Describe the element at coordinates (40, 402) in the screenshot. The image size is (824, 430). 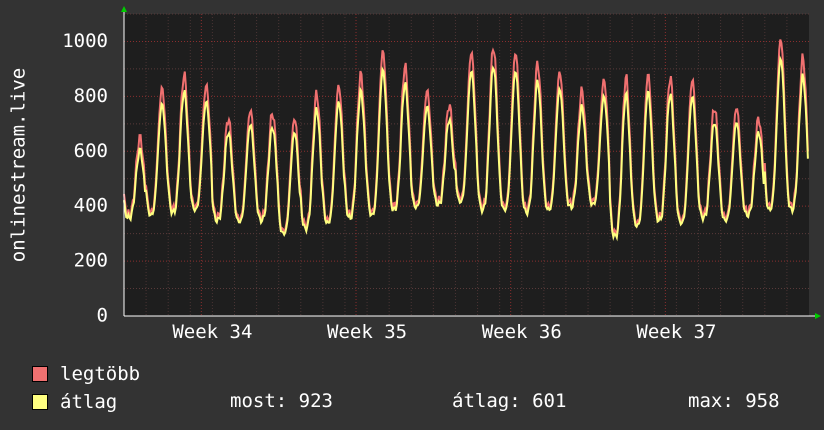
I see `legend-swatch-avg` at that location.